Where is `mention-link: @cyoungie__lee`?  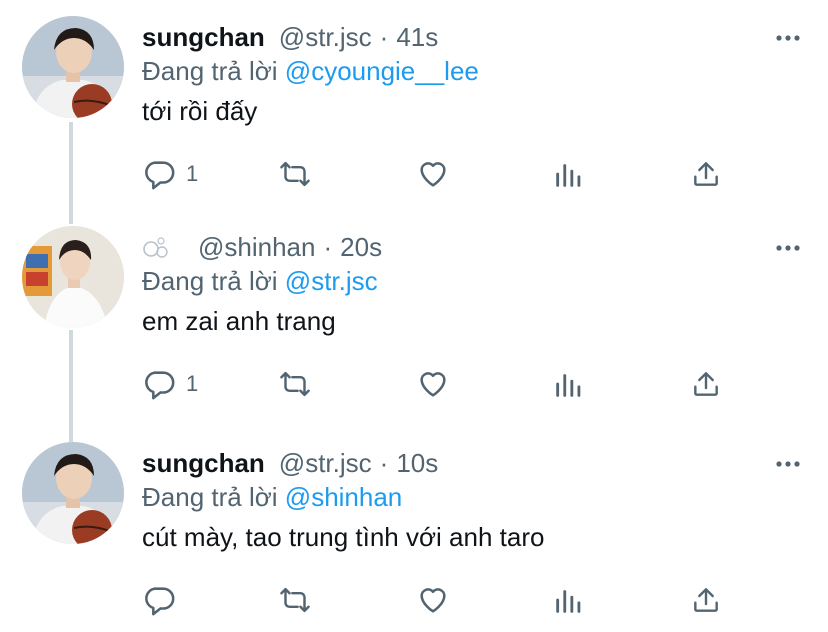
mention-link: @cyoungie__lee is located at coordinates (382, 71).